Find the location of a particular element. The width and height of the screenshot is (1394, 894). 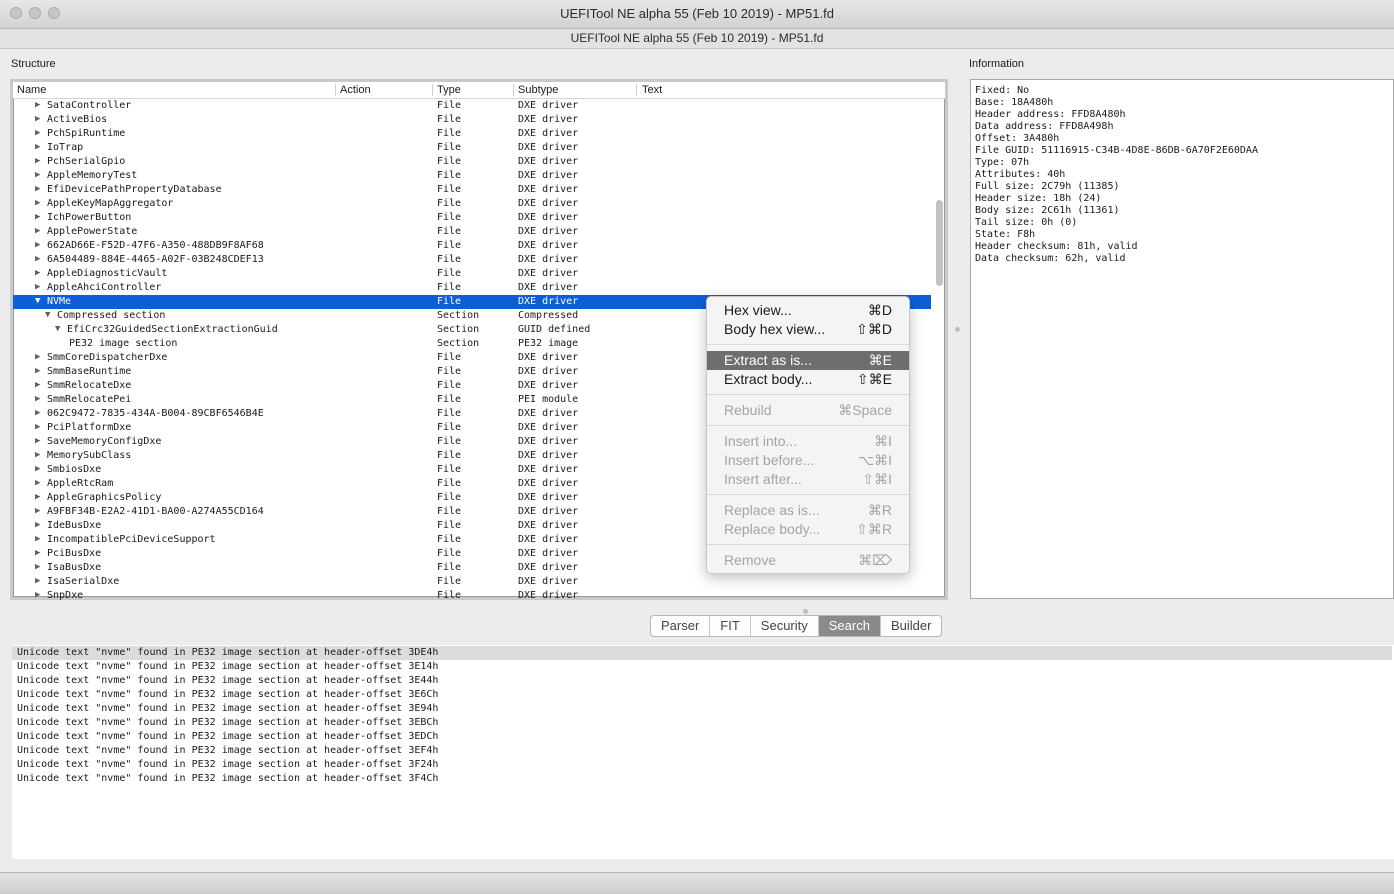

column-header-subtype: Subtype is located at coordinates (538, 90).